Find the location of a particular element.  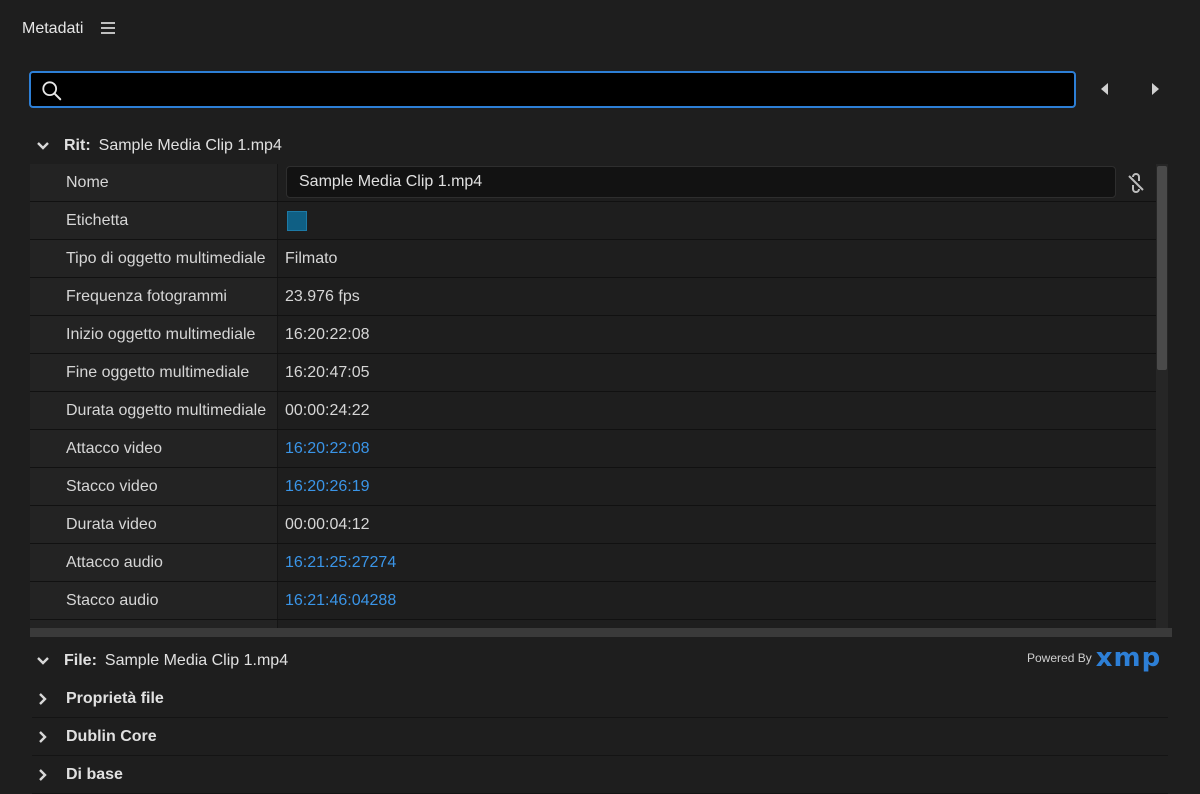

row-label: Attacco audio is located at coordinates (154, 562).